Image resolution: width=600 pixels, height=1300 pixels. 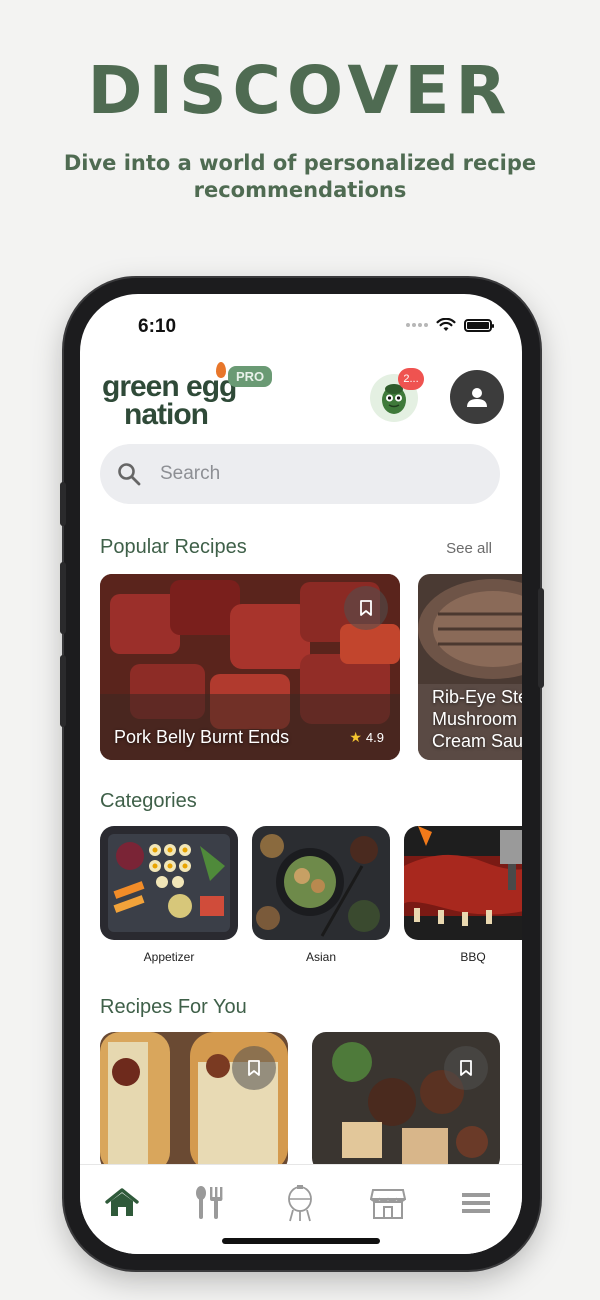 I want to click on user-icon, so click(x=477, y=397).